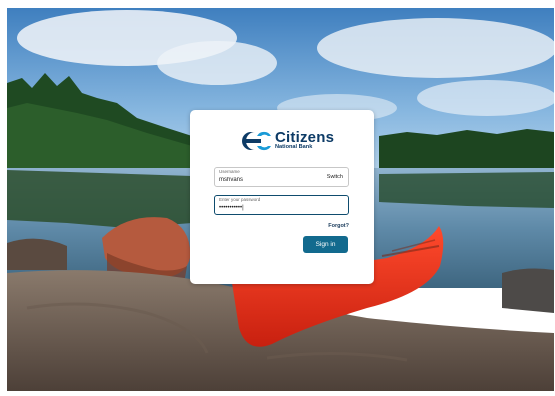  What do you see at coordinates (229, 171) in the screenshot?
I see `username-label: Username` at bounding box center [229, 171].